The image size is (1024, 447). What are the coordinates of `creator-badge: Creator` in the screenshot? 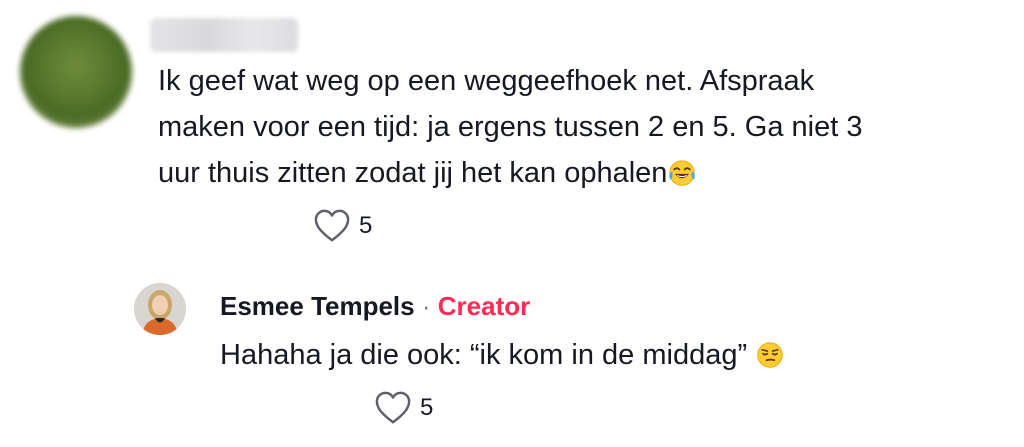 It's located at (484, 306).